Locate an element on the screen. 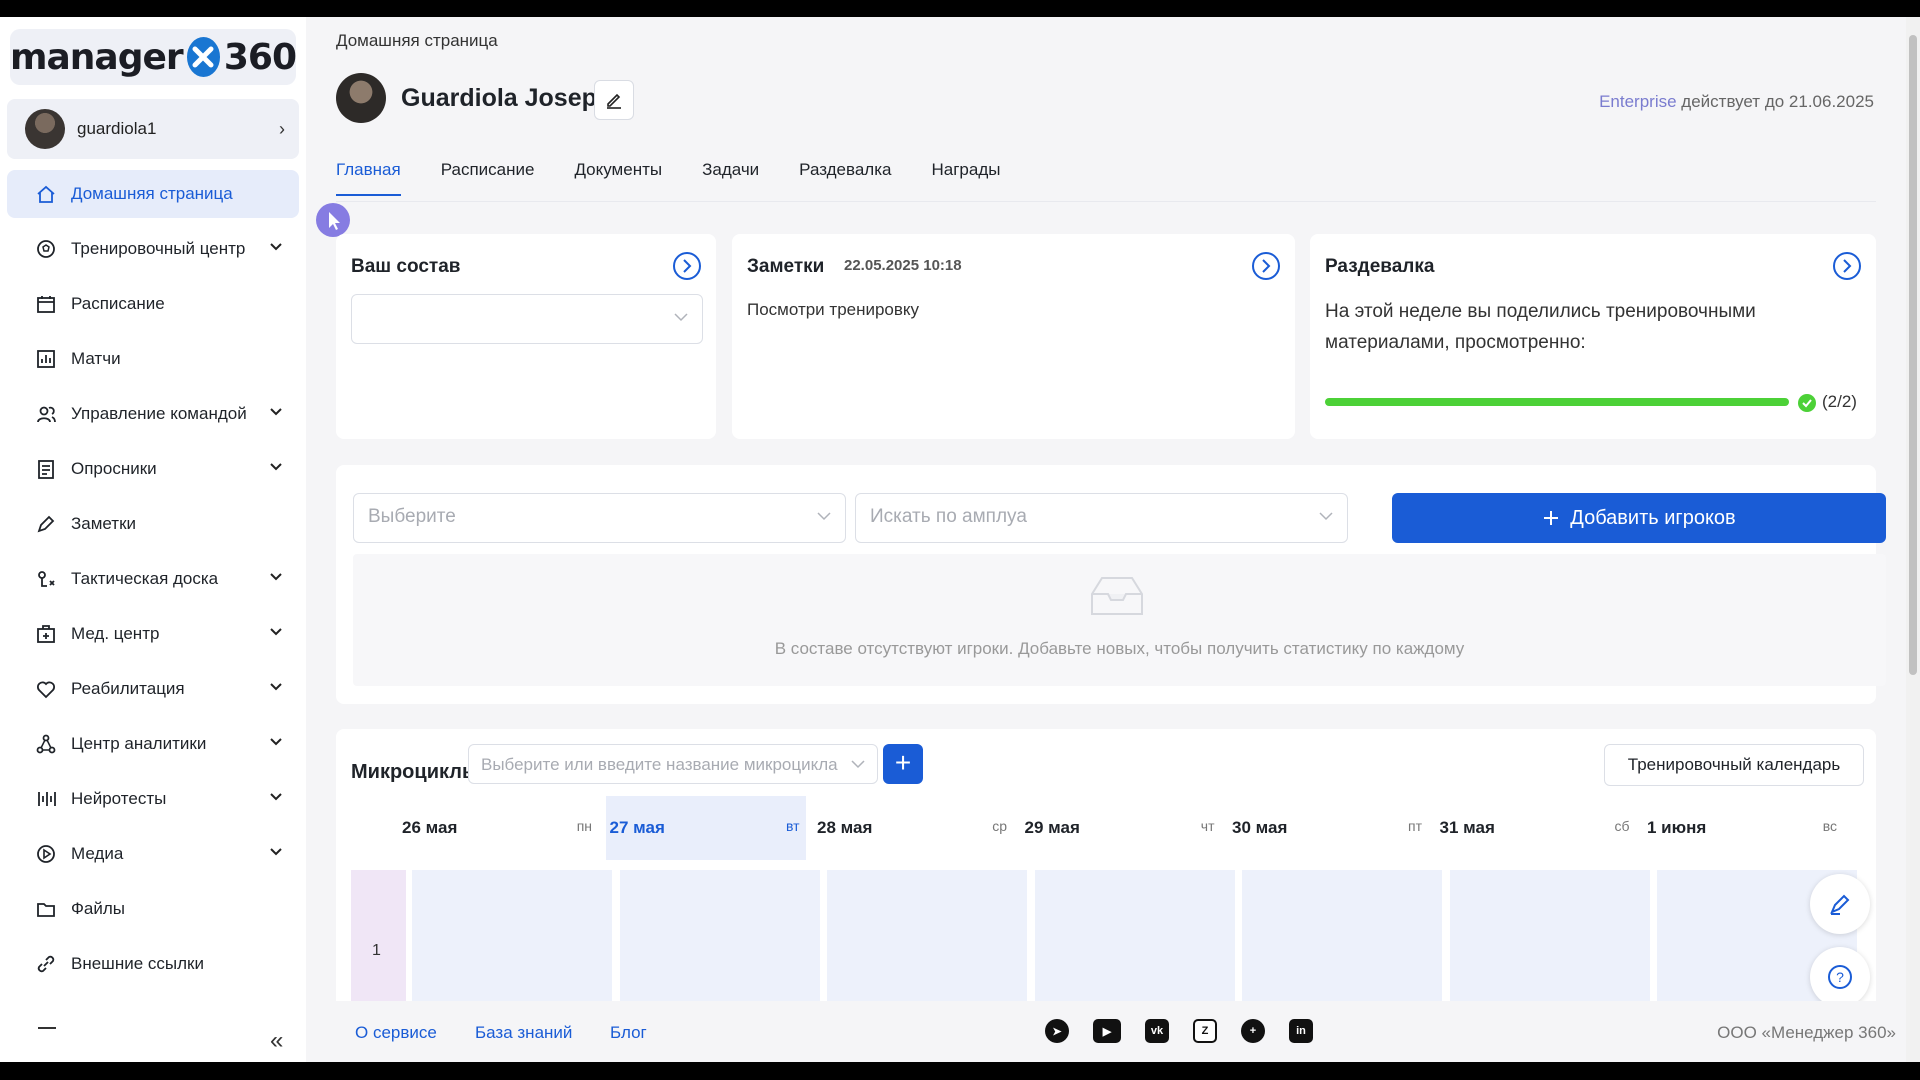 The image size is (1920, 1080). user-card: guardiola1 › is located at coordinates (153, 129).